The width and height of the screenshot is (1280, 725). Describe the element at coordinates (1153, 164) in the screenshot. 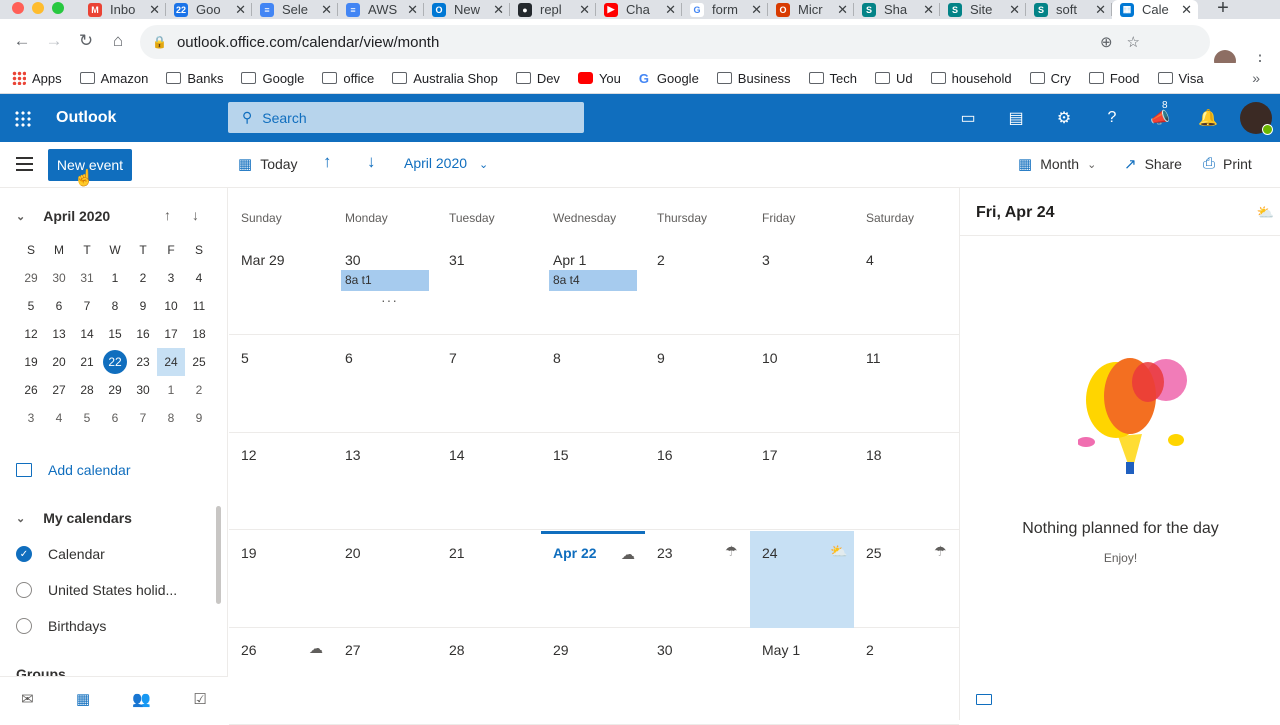

I see `share-button: ↗ Share` at that location.